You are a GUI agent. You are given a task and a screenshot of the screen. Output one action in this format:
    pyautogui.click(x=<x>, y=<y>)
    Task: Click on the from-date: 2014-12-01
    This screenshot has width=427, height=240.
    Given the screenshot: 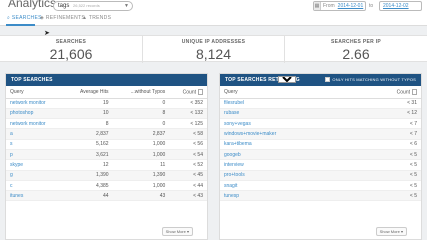 What is the action you would take?
    pyautogui.click(x=351, y=6)
    